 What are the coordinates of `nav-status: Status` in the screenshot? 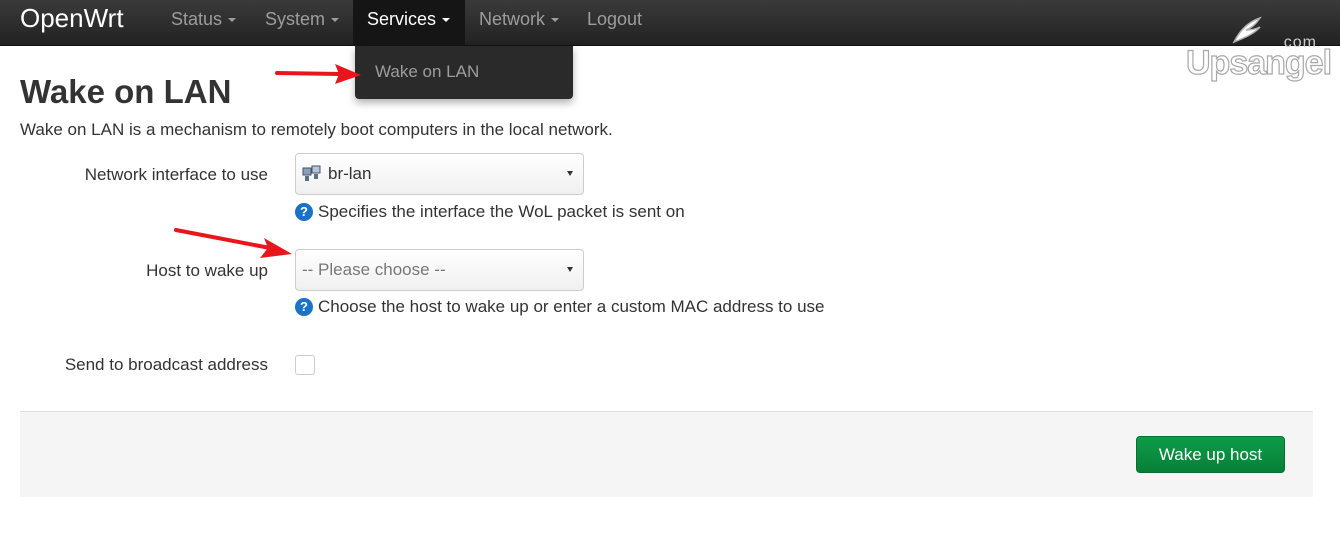 It's located at (203, 23).